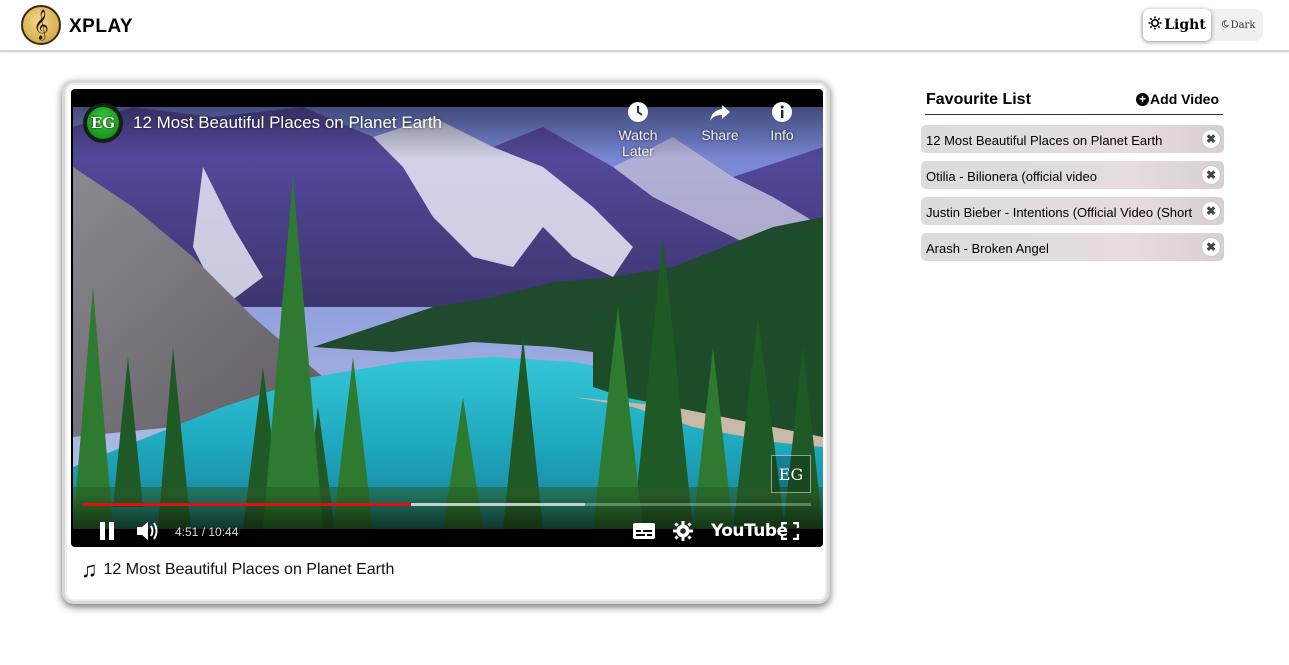 This screenshot has height=665, width=1289. I want to click on pause-icon, so click(107, 531).